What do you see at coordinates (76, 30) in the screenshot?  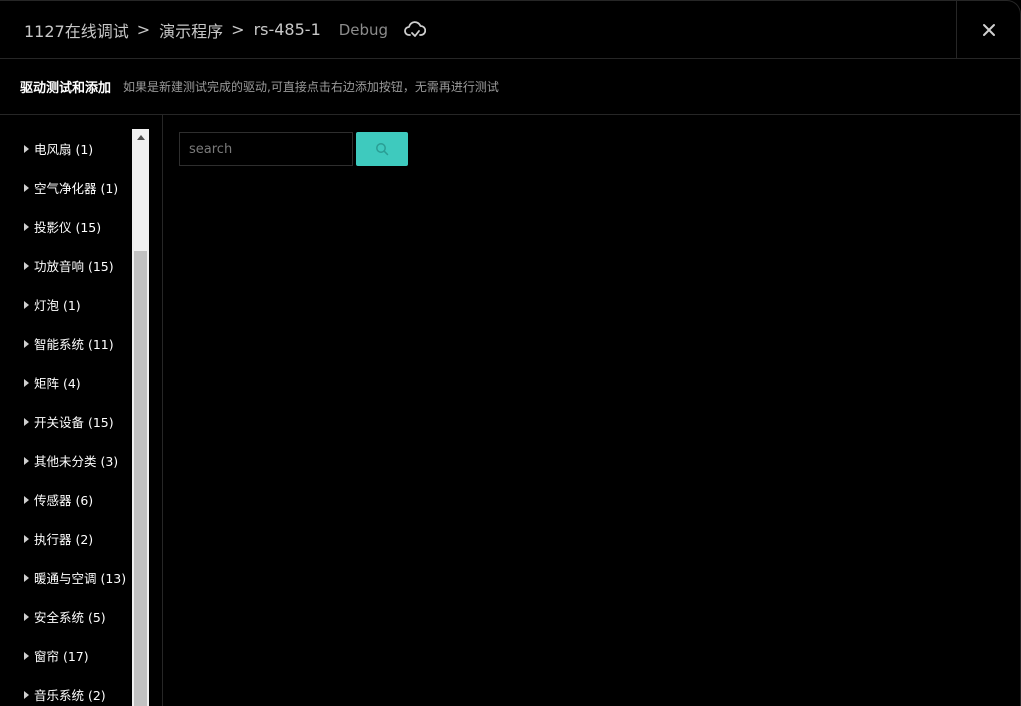 I see `breadcrumb-item-project: 1127在线调试` at bounding box center [76, 30].